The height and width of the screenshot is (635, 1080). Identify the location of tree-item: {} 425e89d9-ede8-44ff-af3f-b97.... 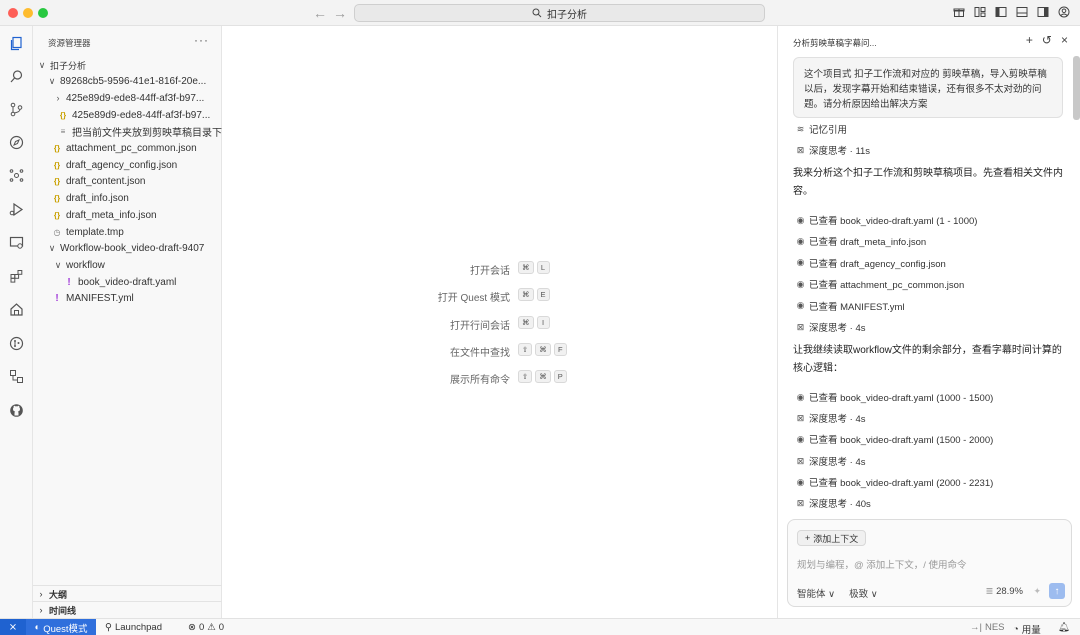
(127, 115).